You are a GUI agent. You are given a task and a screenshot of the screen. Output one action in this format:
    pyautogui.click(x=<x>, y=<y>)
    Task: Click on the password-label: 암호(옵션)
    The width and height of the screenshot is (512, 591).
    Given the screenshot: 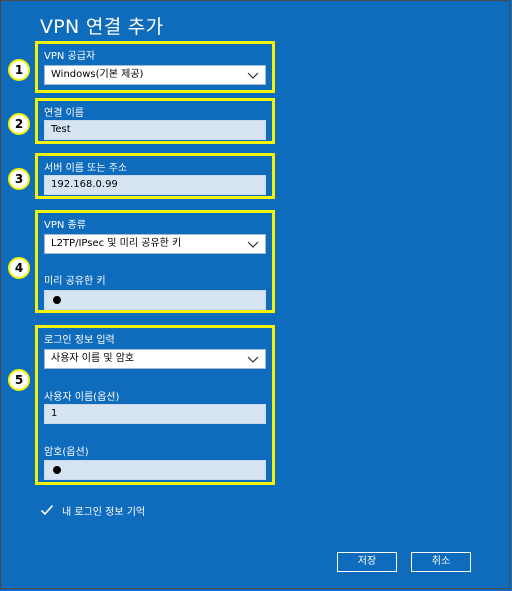 What is the action you would take?
    pyautogui.click(x=66, y=452)
    